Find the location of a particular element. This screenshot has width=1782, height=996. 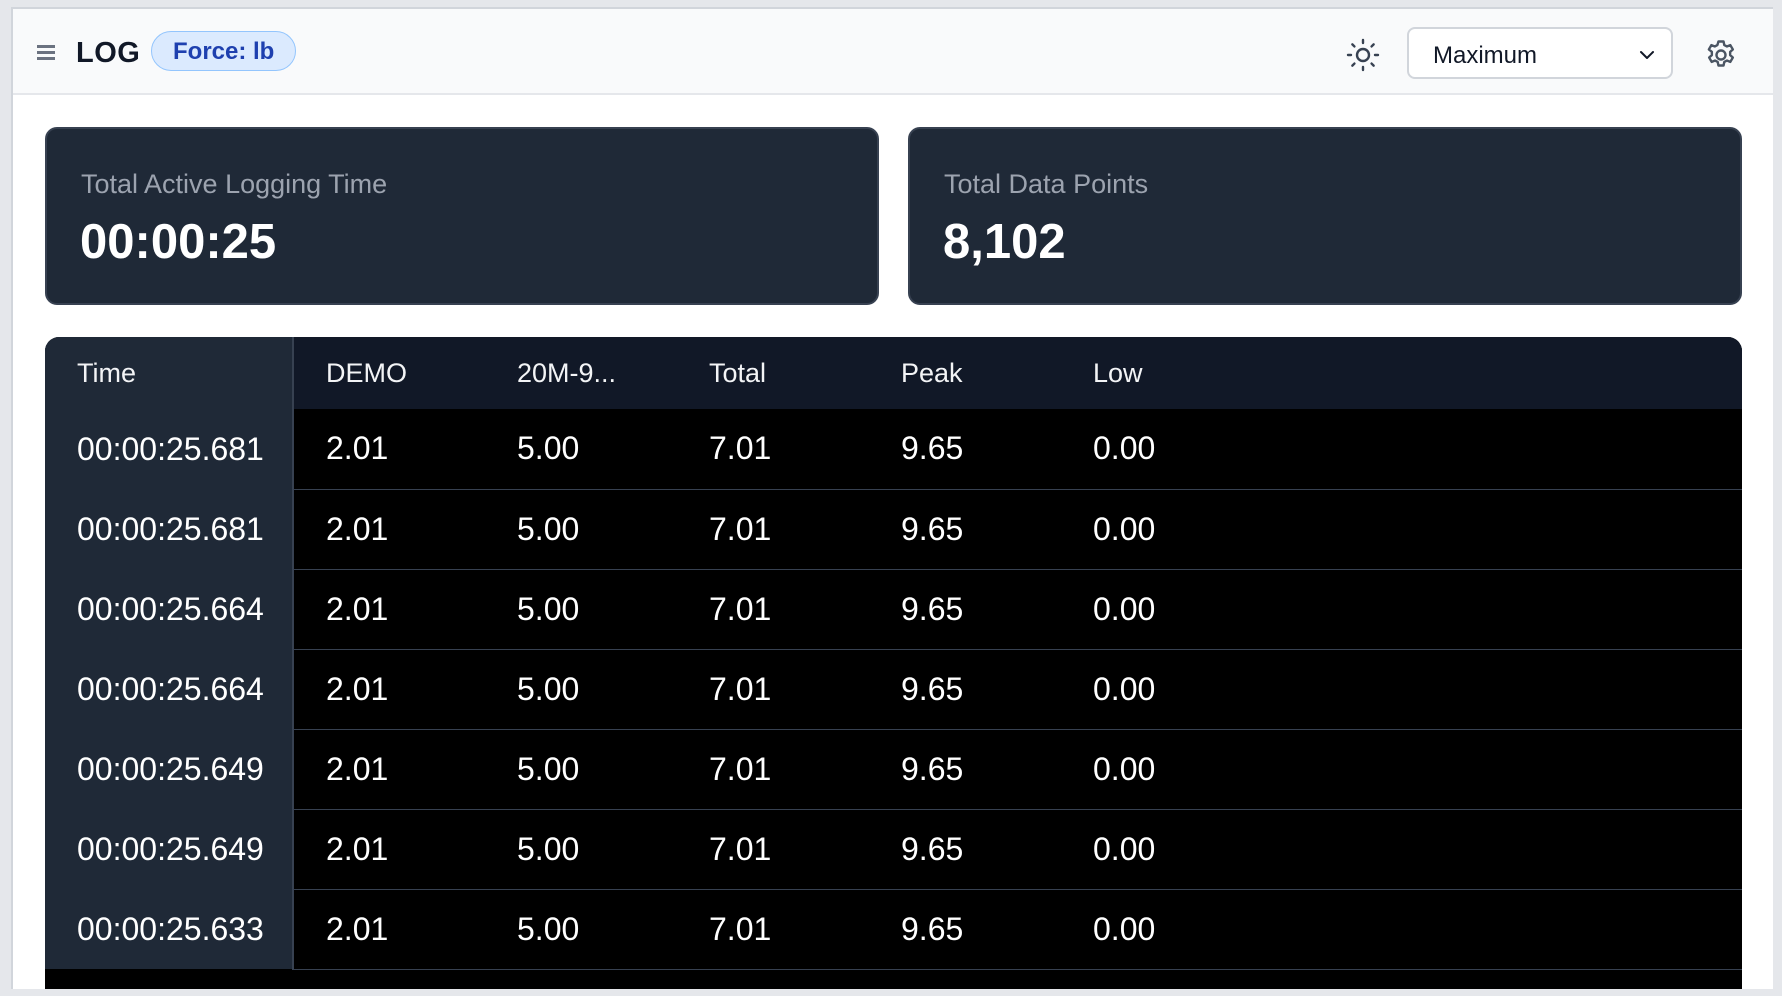

stat-card-data-points: Total Data Points 8,102 is located at coordinates (1325, 216).